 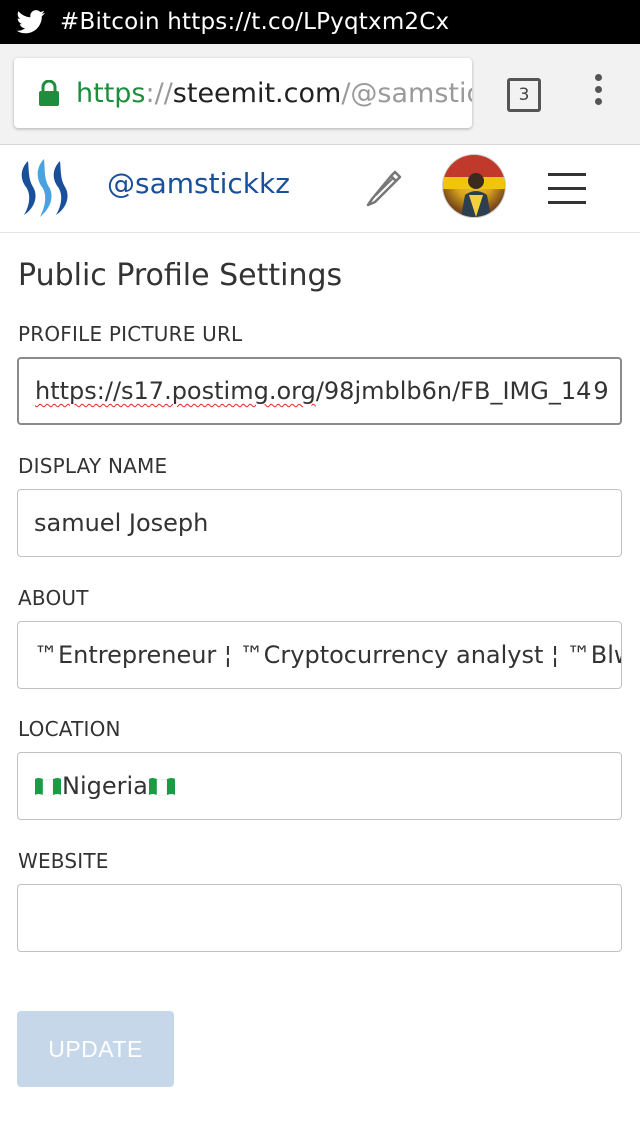 I want to click on url-host: steemit.com, so click(x=257, y=93).